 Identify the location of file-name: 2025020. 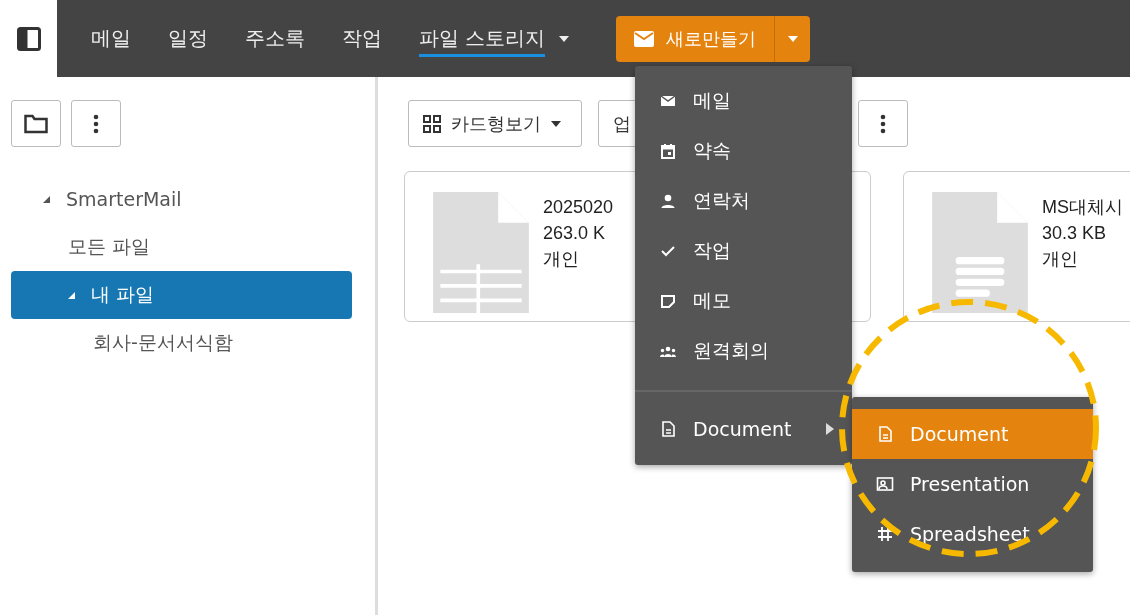
(578, 207).